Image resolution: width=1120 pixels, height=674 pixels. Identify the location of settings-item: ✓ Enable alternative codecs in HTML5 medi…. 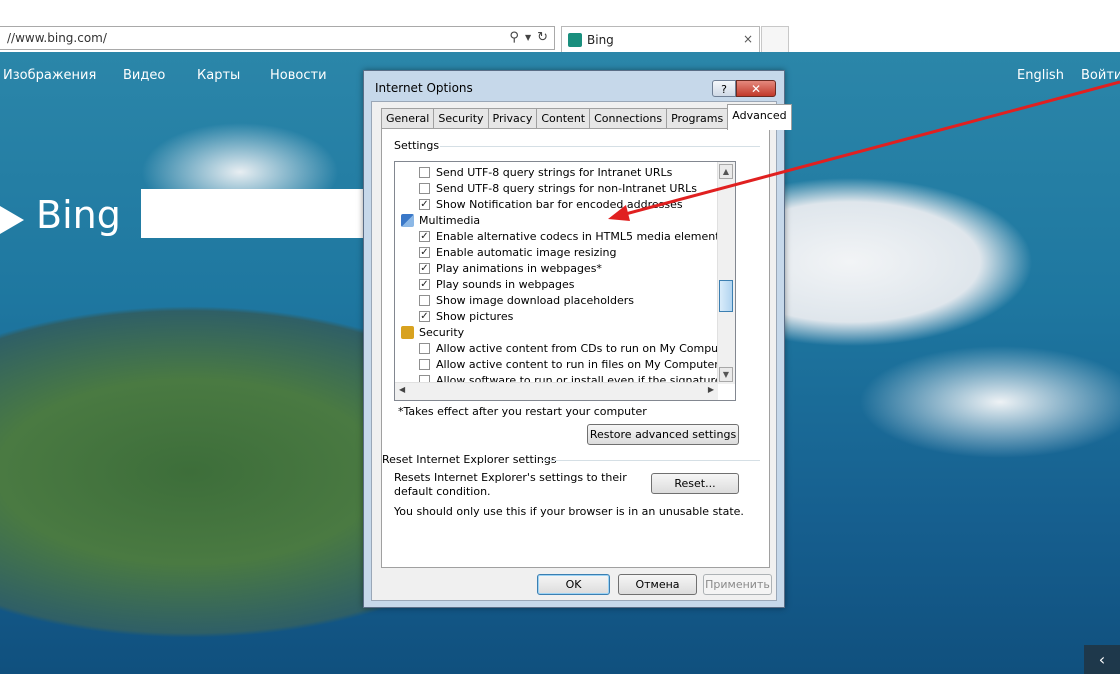
(575, 236).